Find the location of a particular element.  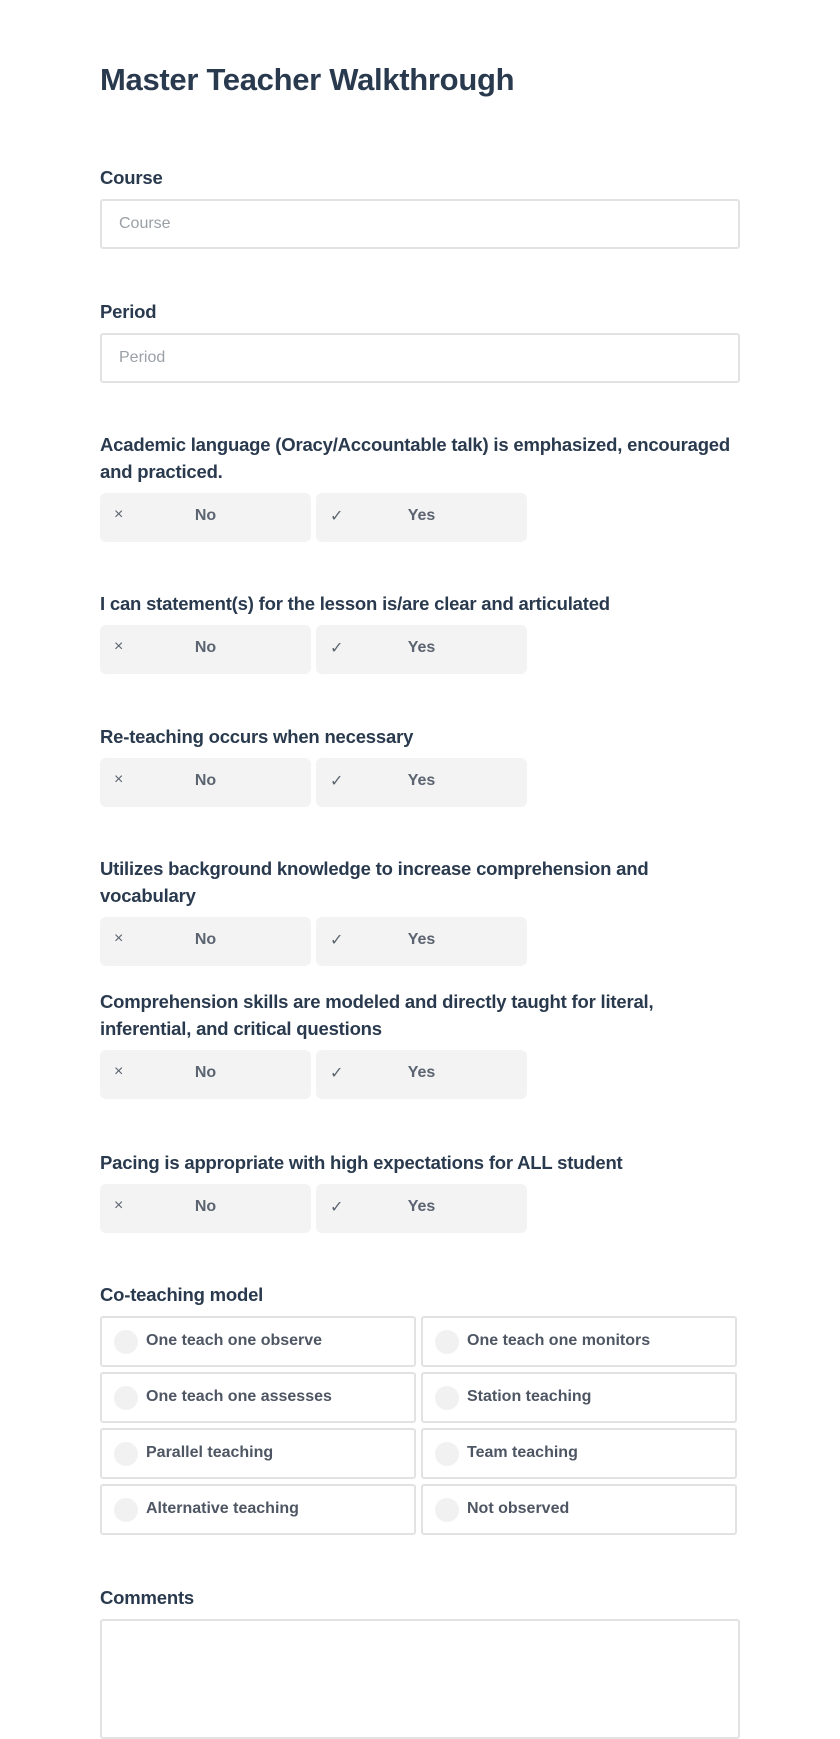

period-label: Period is located at coordinates (128, 311).